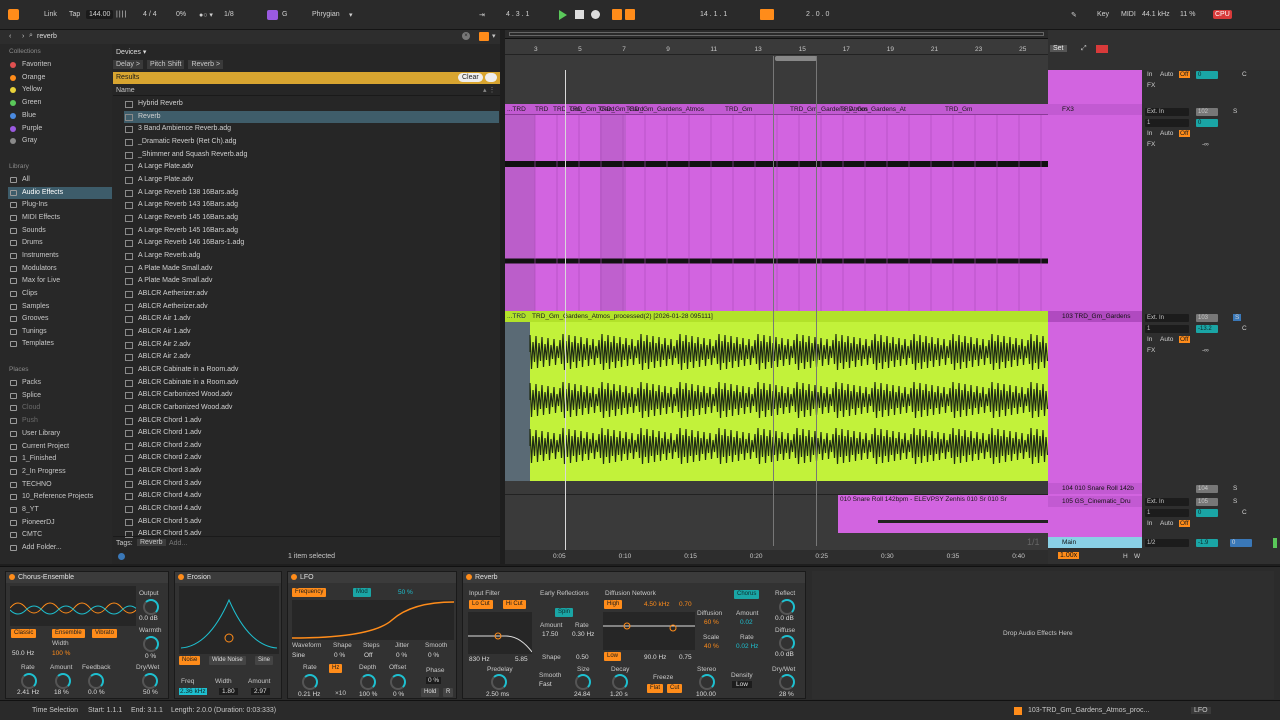 Image resolution: width=1280 pixels, height=720 pixels. I want to click on result-item: A Large Reverb 146 16Bars-1.adg, so click(311, 243).